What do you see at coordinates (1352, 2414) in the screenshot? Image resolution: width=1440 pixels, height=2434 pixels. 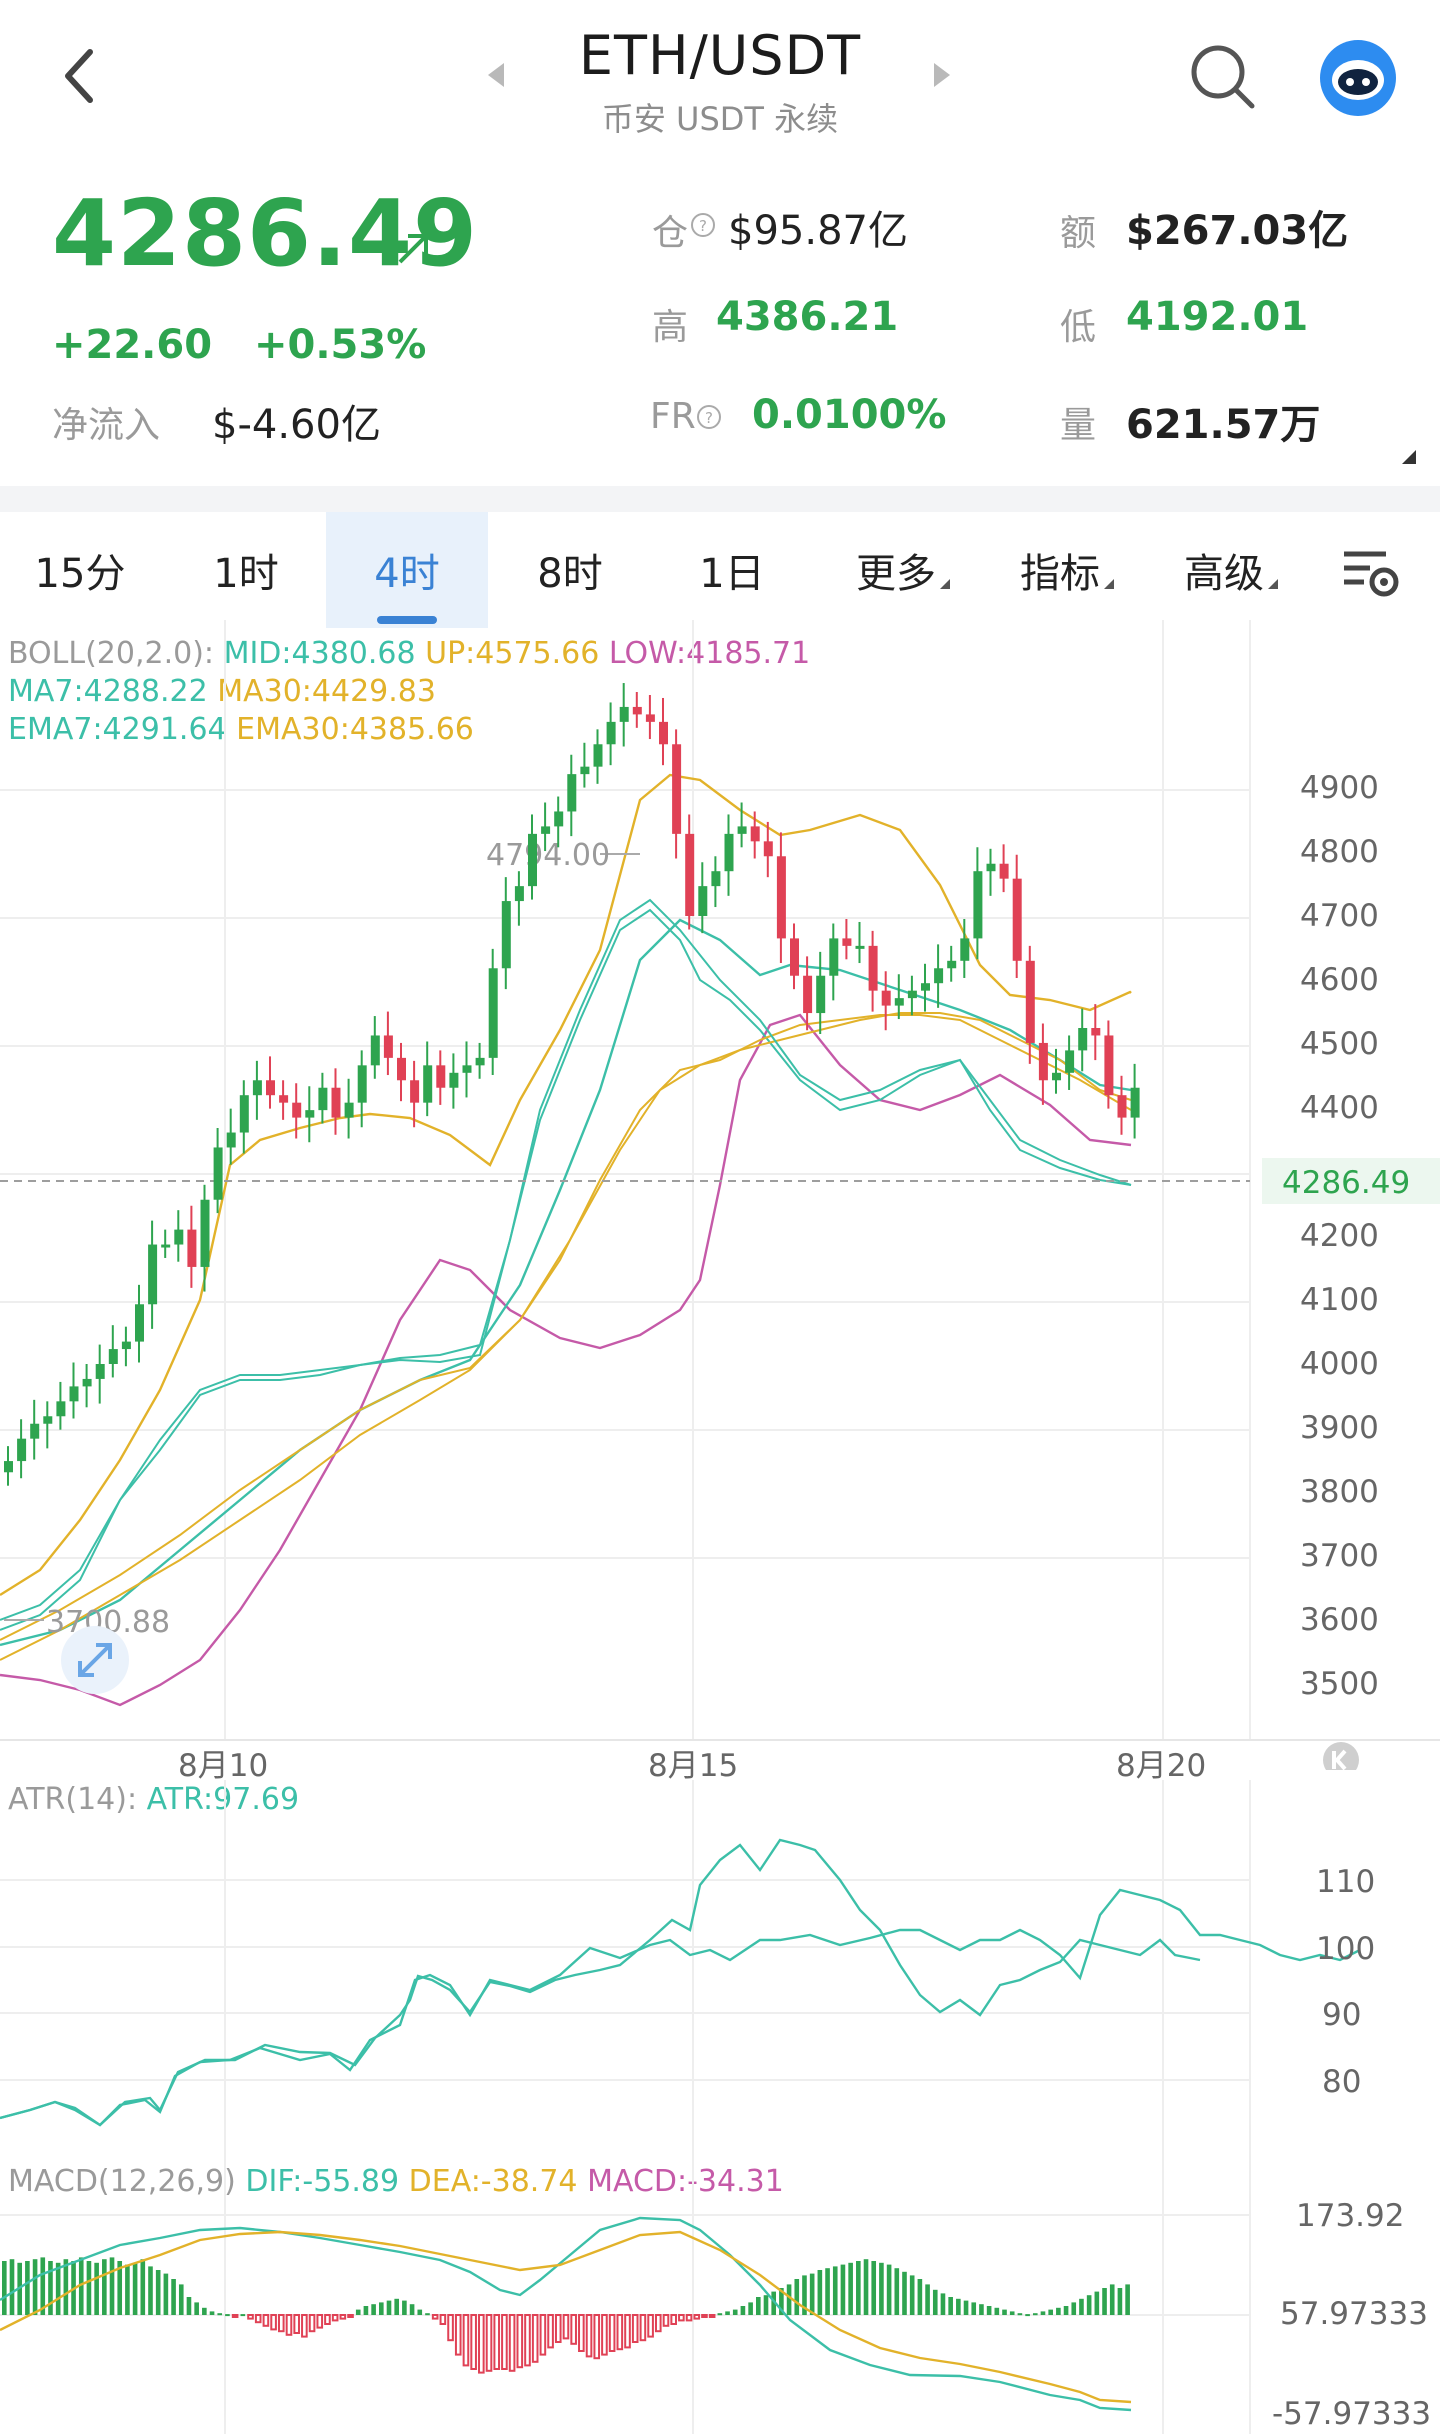 I see `macd-y-tick: -57.97333` at bounding box center [1352, 2414].